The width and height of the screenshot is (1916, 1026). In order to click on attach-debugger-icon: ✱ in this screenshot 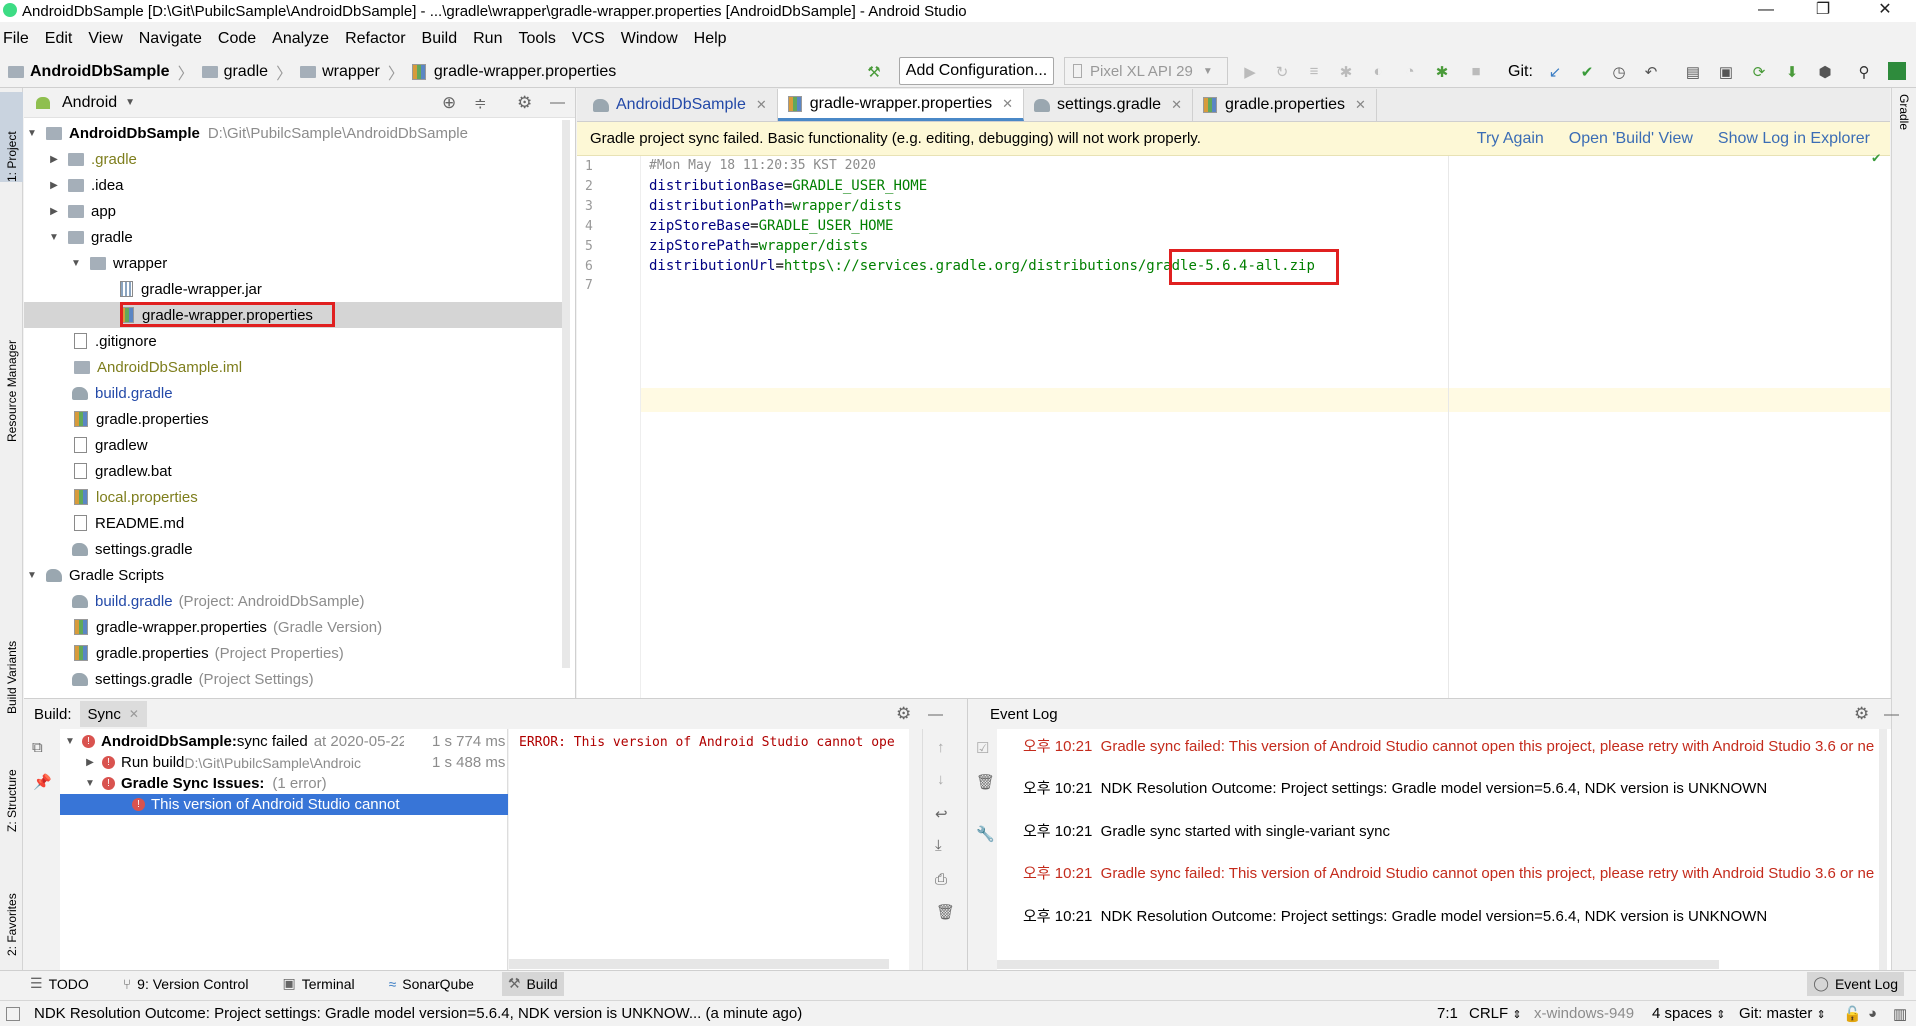, I will do `click(1442, 72)`.